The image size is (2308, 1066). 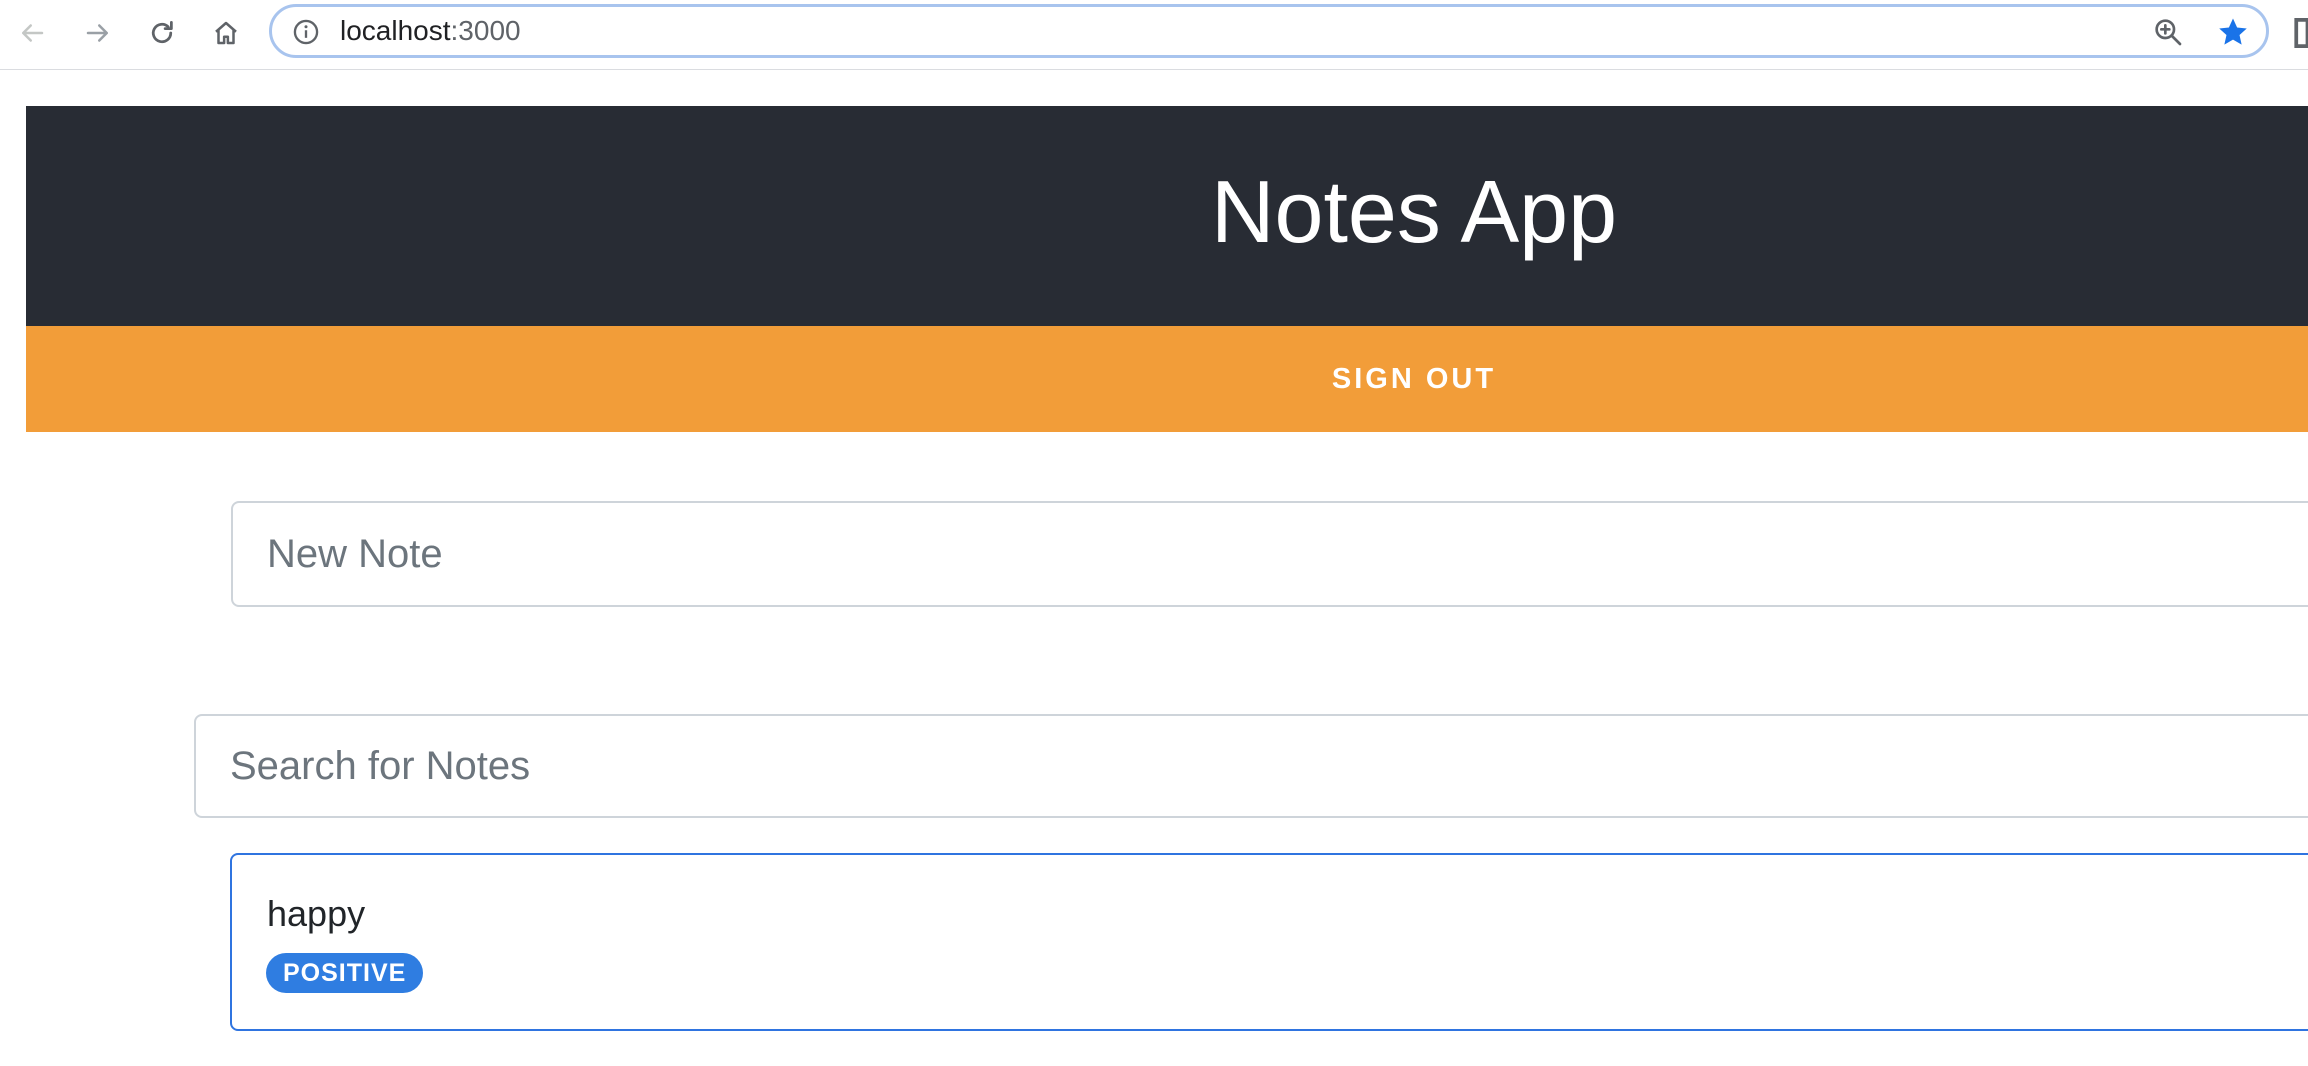 I want to click on url-port: :3000, so click(x=485, y=30).